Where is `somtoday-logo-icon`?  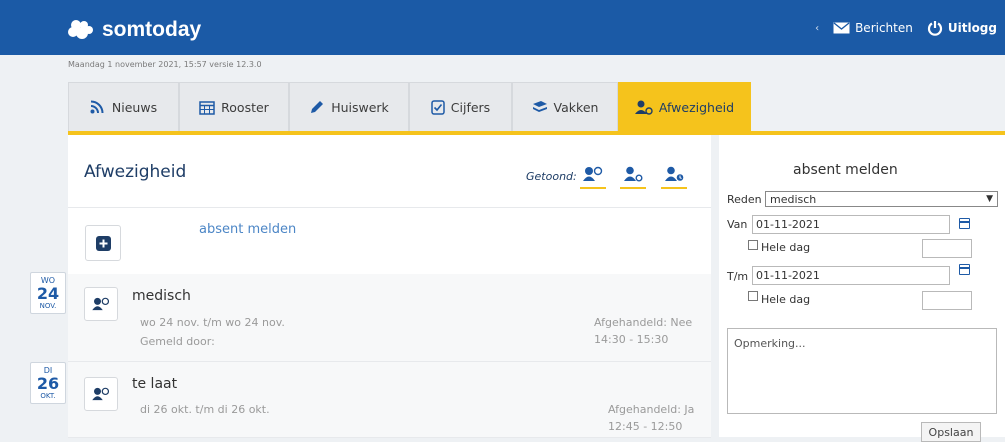
somtoday-logo-icon is located at coordinates (80, 29).